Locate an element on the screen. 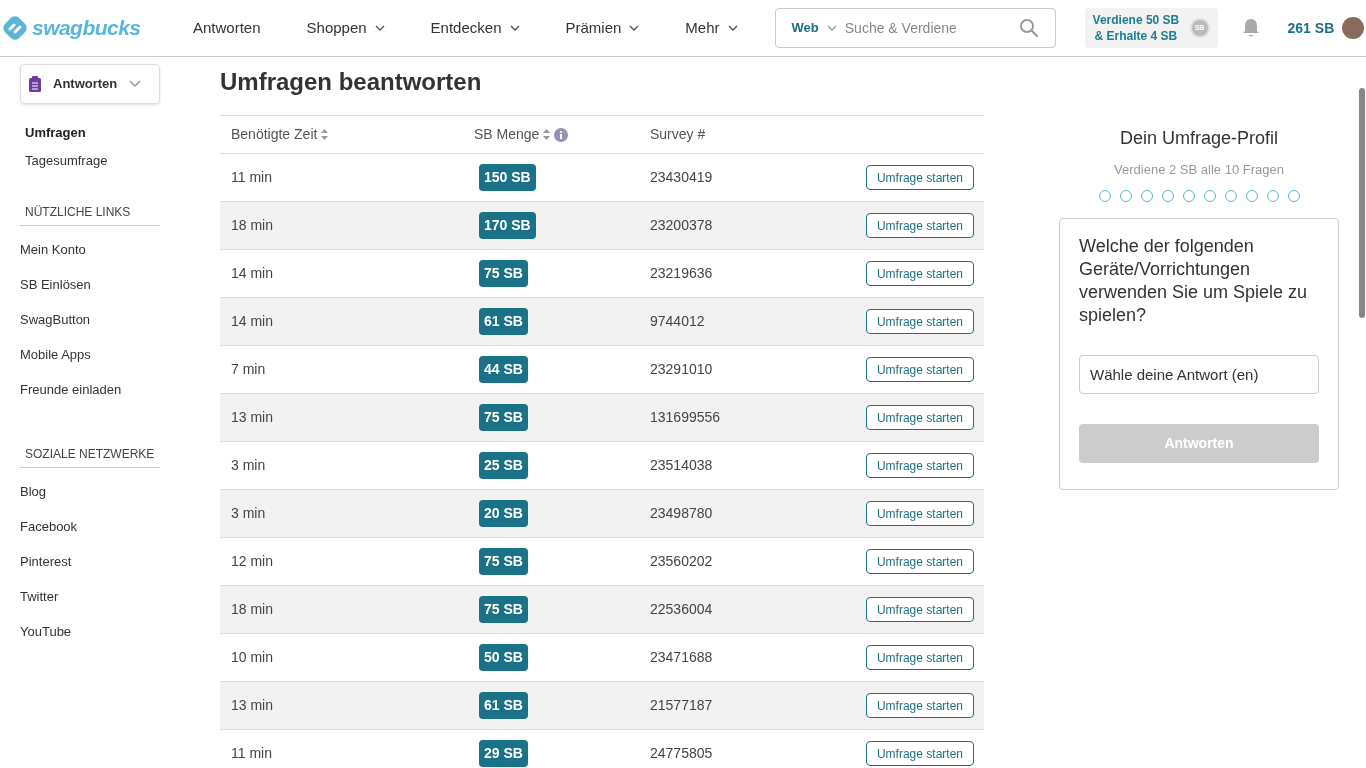 This screenshot has height=768, width=1366. nav-link: Shoppen is located at coordinates (345, 28).